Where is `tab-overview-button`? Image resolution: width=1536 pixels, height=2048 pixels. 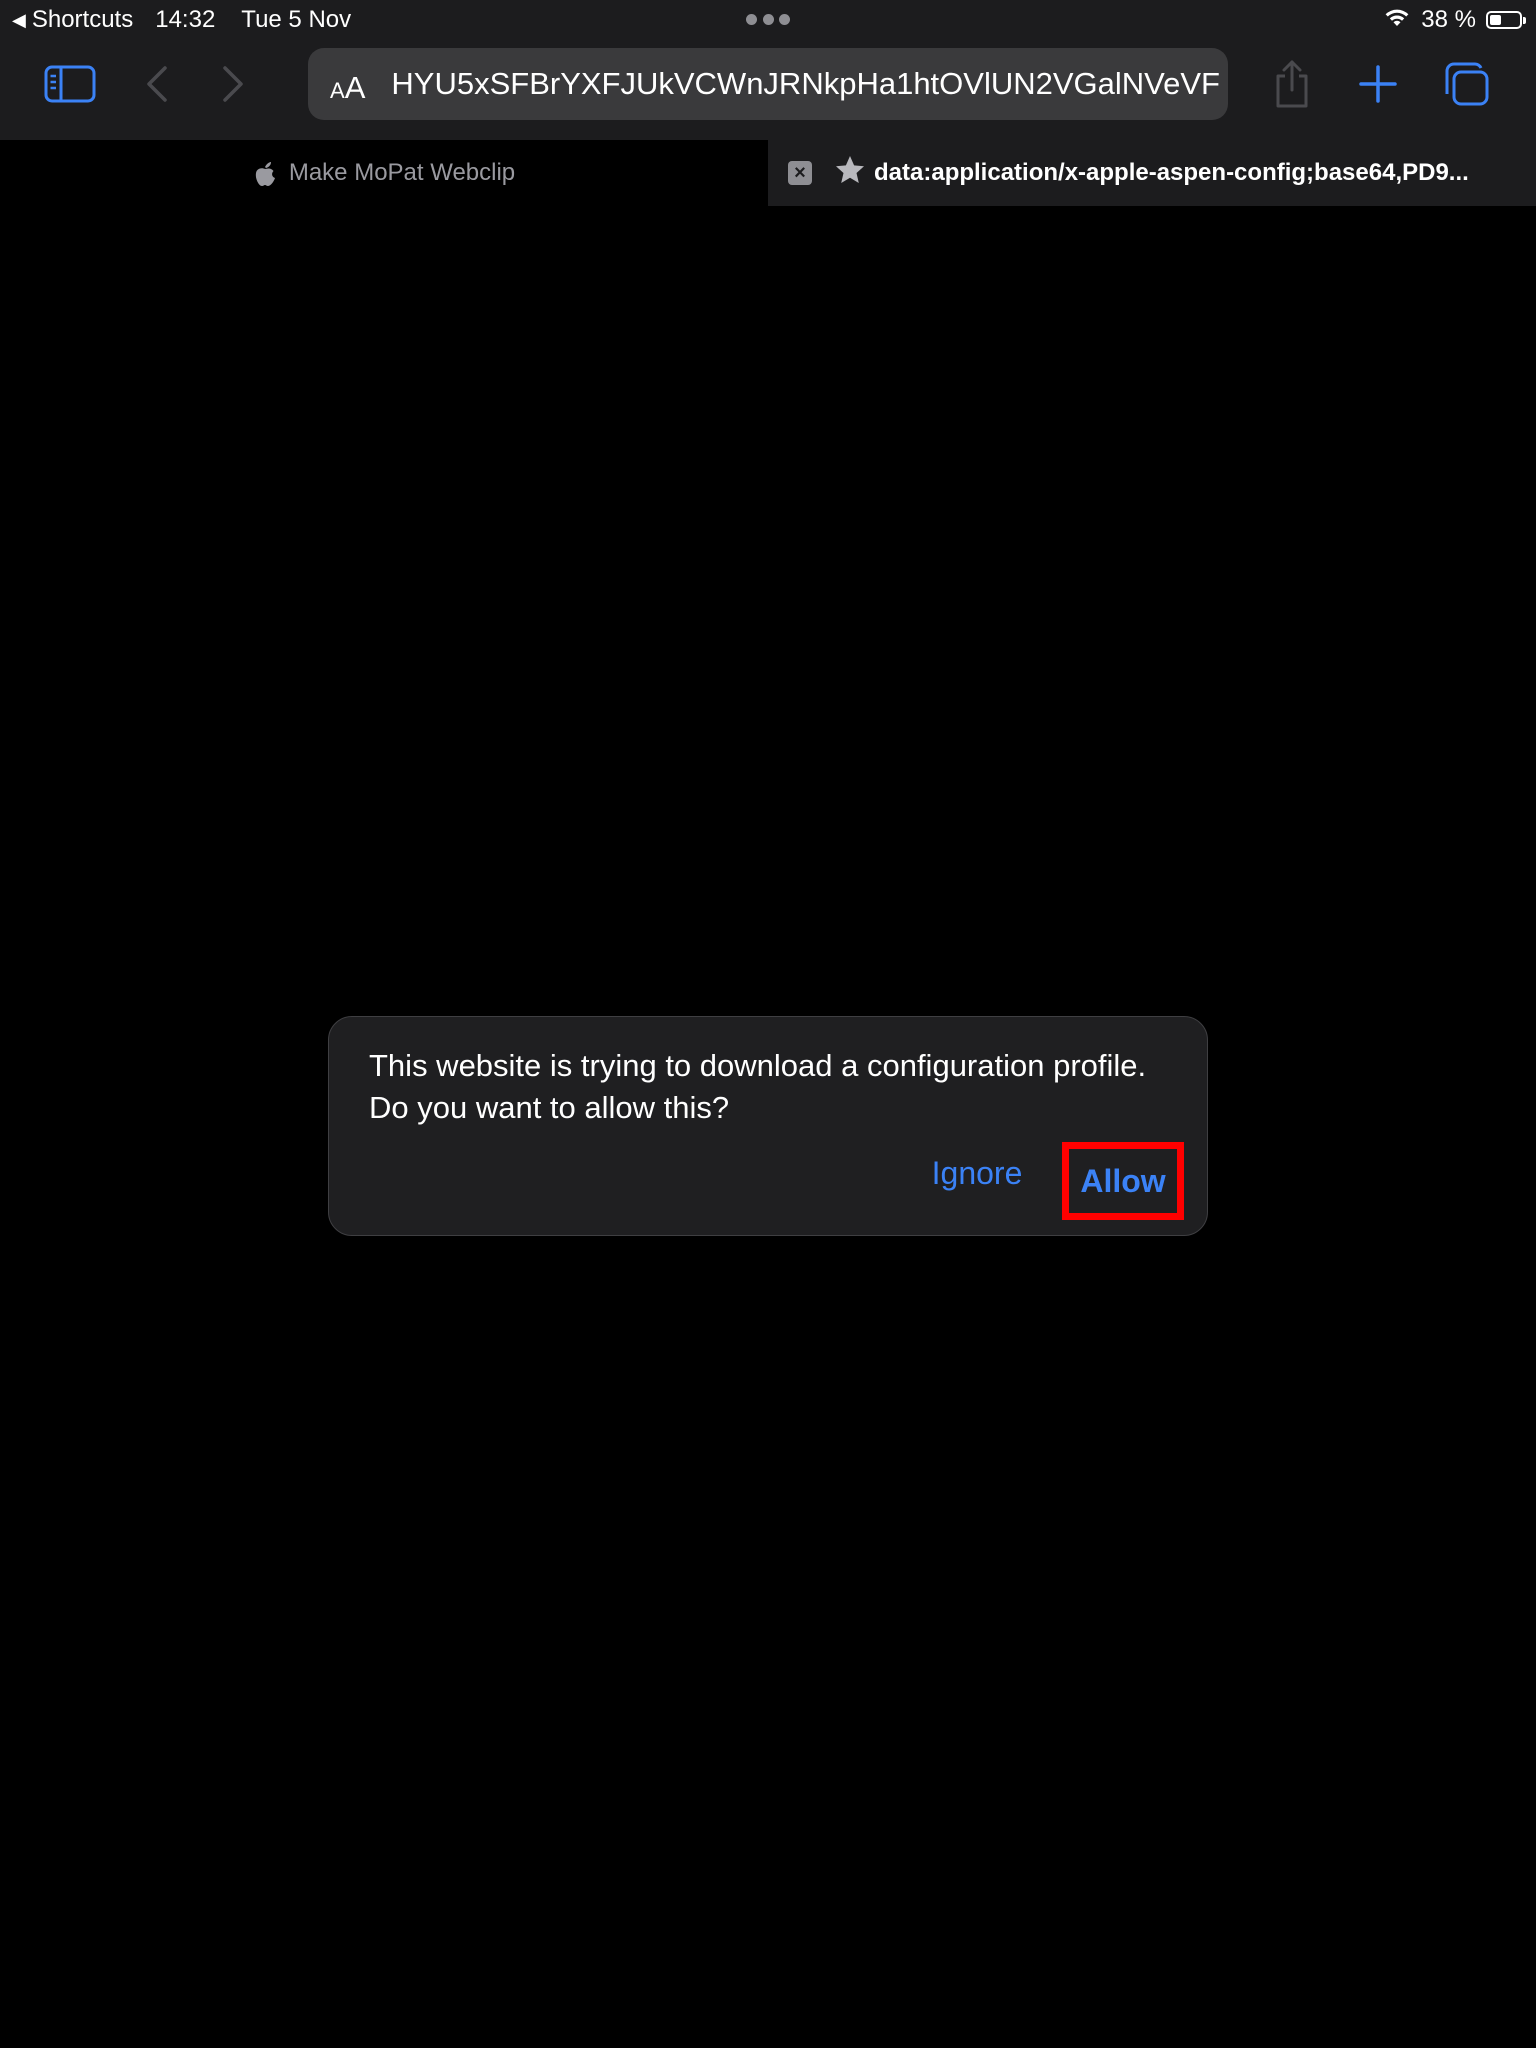 tab-overview-button is located at coordinates (1466, 84).